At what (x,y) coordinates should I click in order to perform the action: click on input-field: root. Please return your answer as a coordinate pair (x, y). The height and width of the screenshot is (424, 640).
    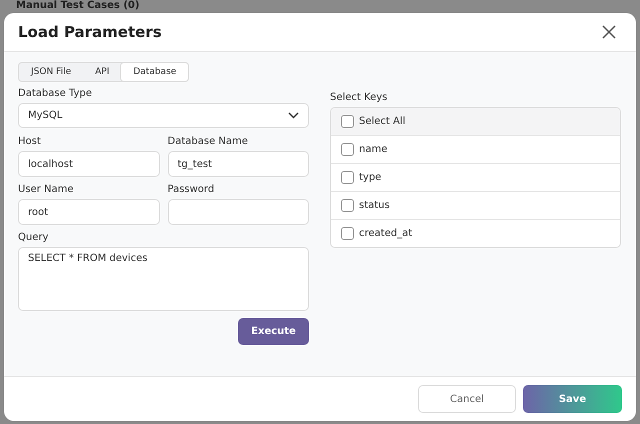
    Looking at the image, I should click on (89, 212).